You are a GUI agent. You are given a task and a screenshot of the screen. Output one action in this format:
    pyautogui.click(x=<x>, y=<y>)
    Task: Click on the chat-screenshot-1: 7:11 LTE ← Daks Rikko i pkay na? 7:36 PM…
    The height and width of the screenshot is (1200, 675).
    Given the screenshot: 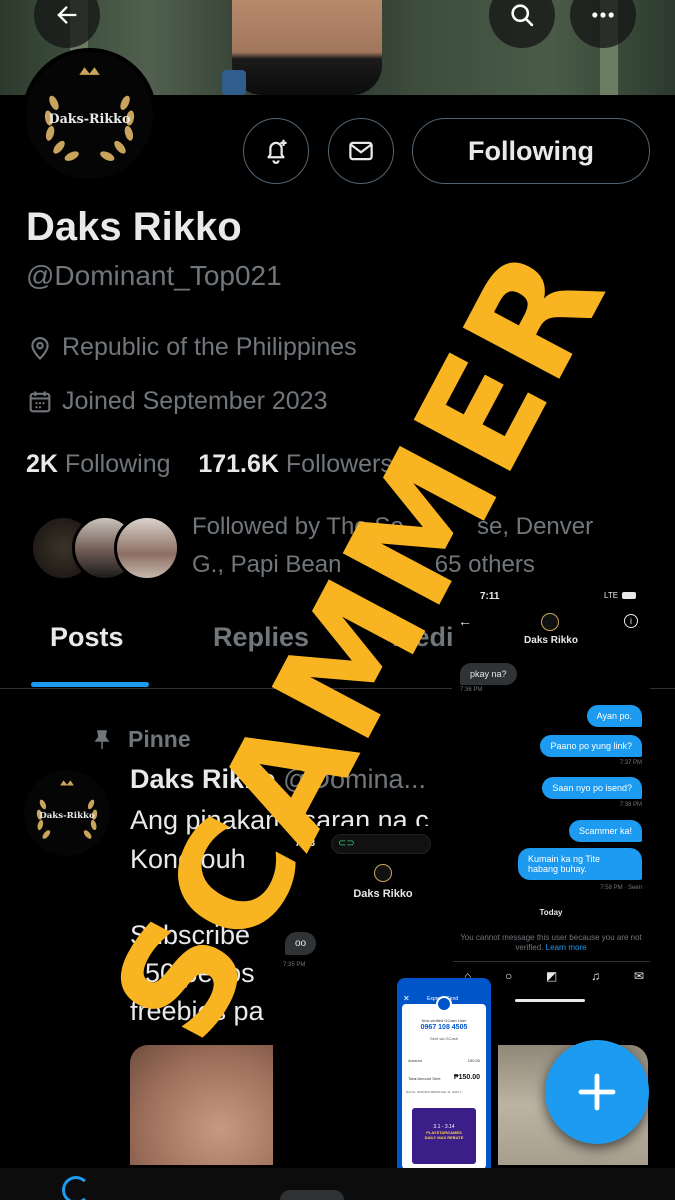 What is the action you would take?
    pyautogui.click(x=551, y=795)
    